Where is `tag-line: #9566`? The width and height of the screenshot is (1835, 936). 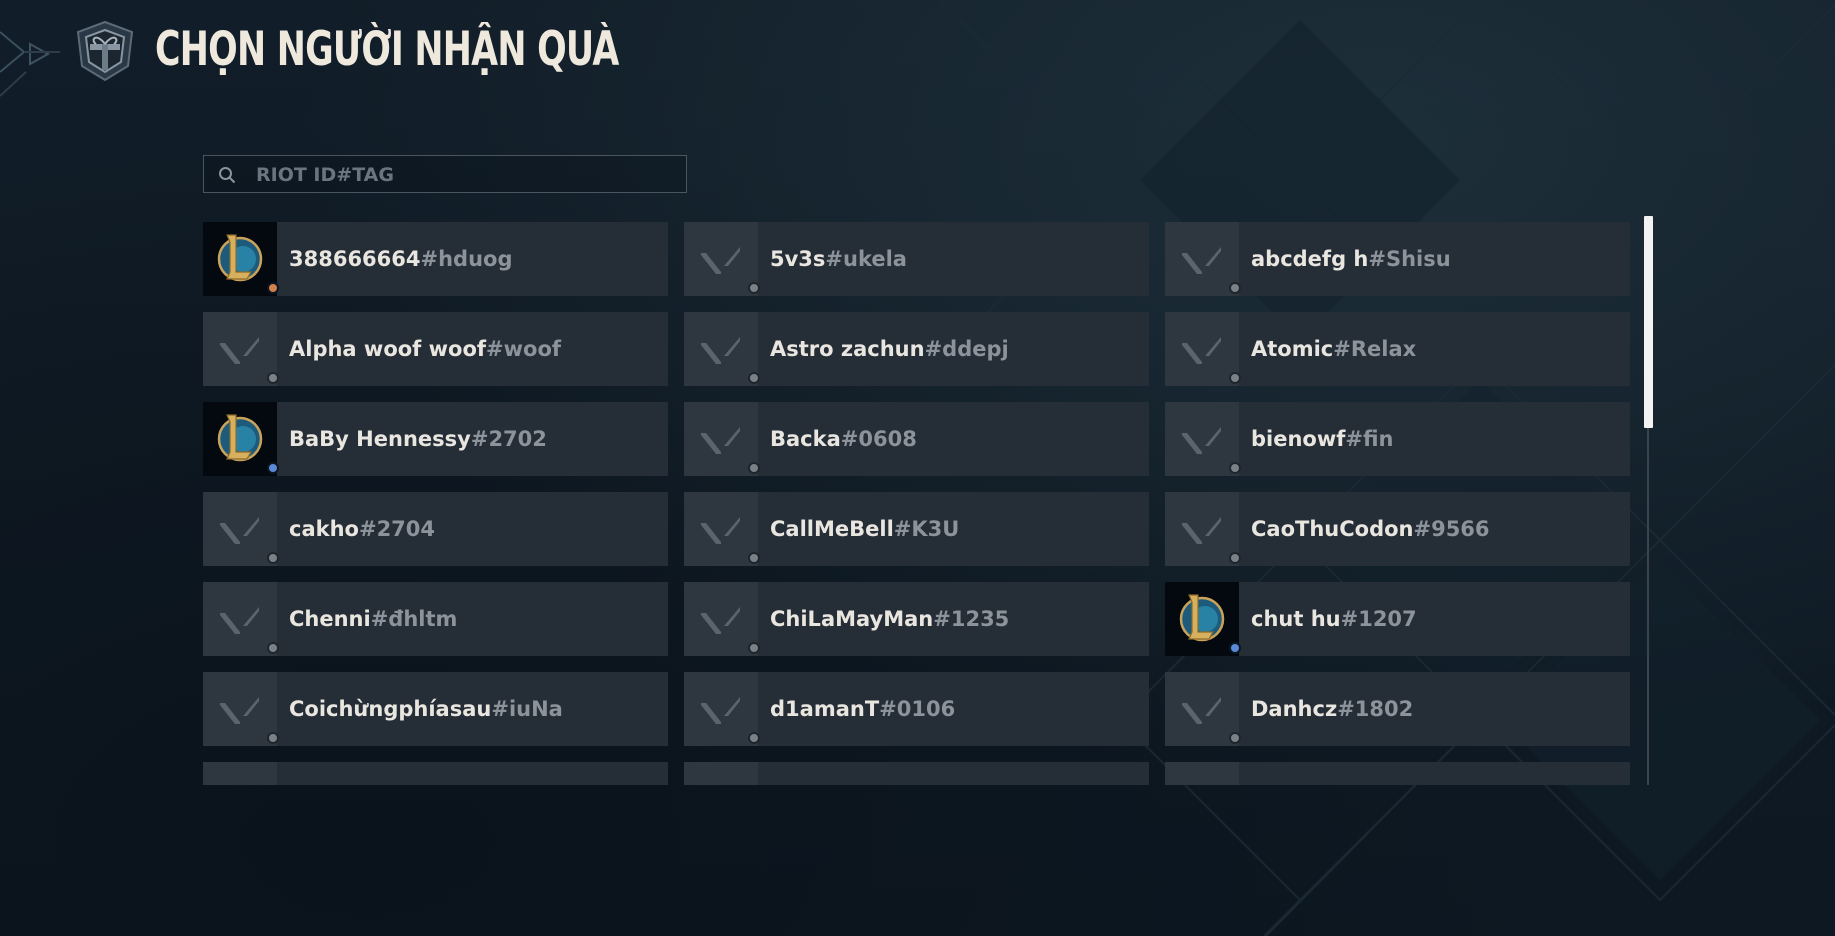
tag-line: #9566 is located at coordinates (1451, 529).